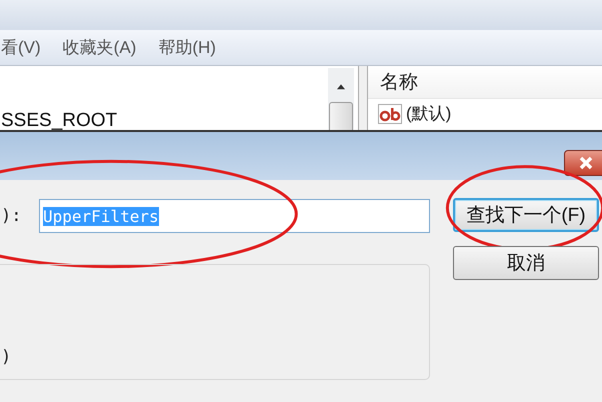  What do you see at coordinates (11, 216) in the screenshot?
I see `field-label: ):` at bounding box center [11, 216].